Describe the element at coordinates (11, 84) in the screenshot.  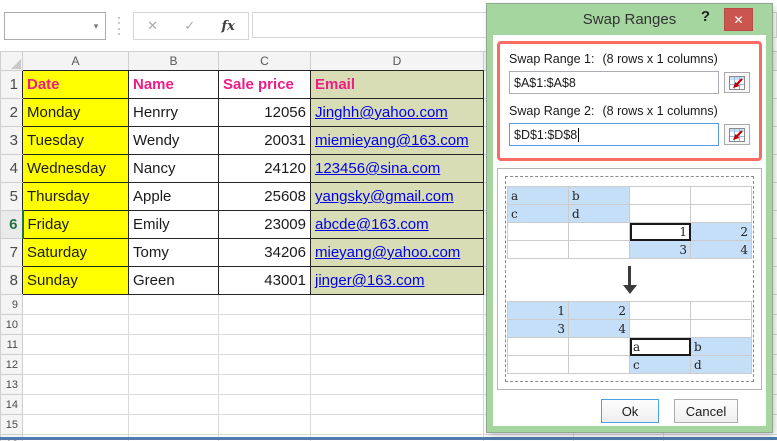
I see `row-header-1: 1` at that location.